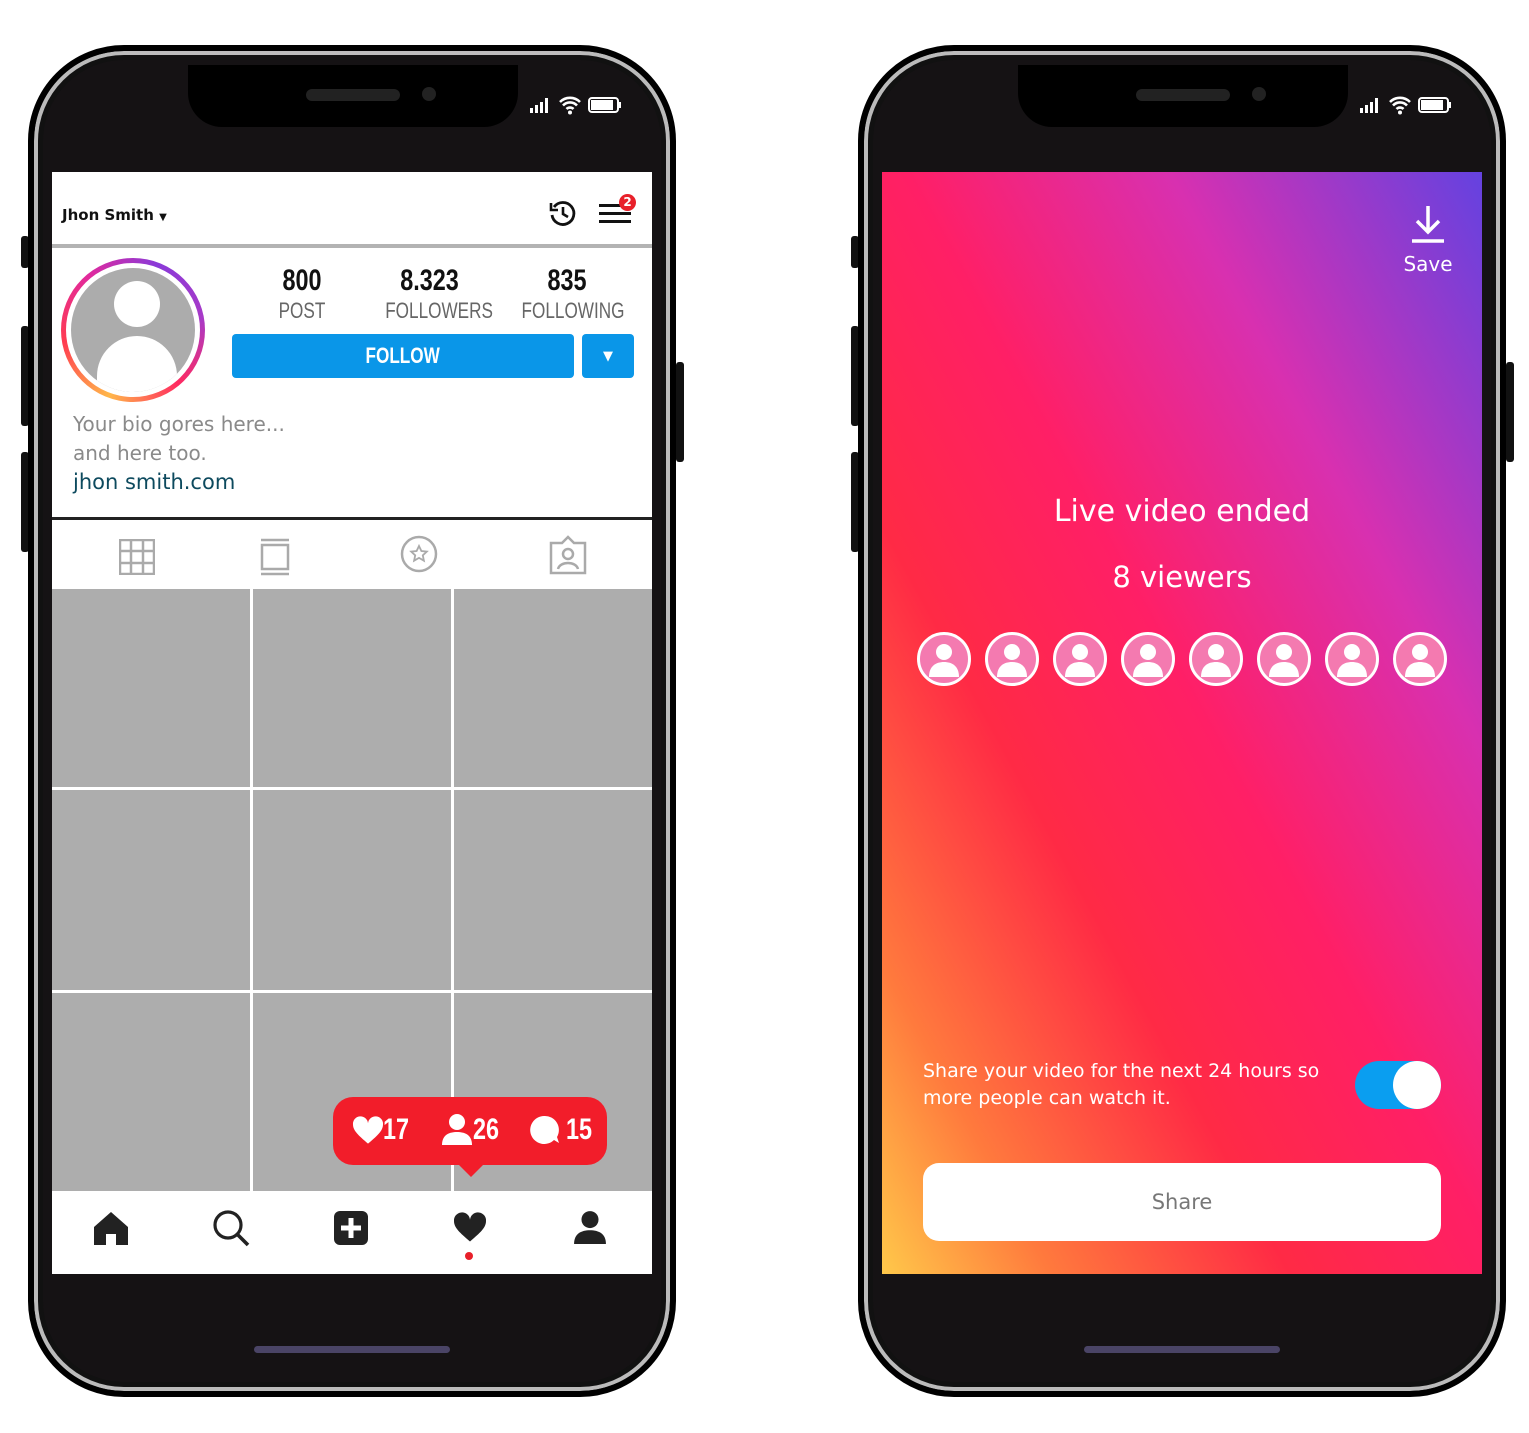  I want to click on likes-count: 17, so click(396, 1129).